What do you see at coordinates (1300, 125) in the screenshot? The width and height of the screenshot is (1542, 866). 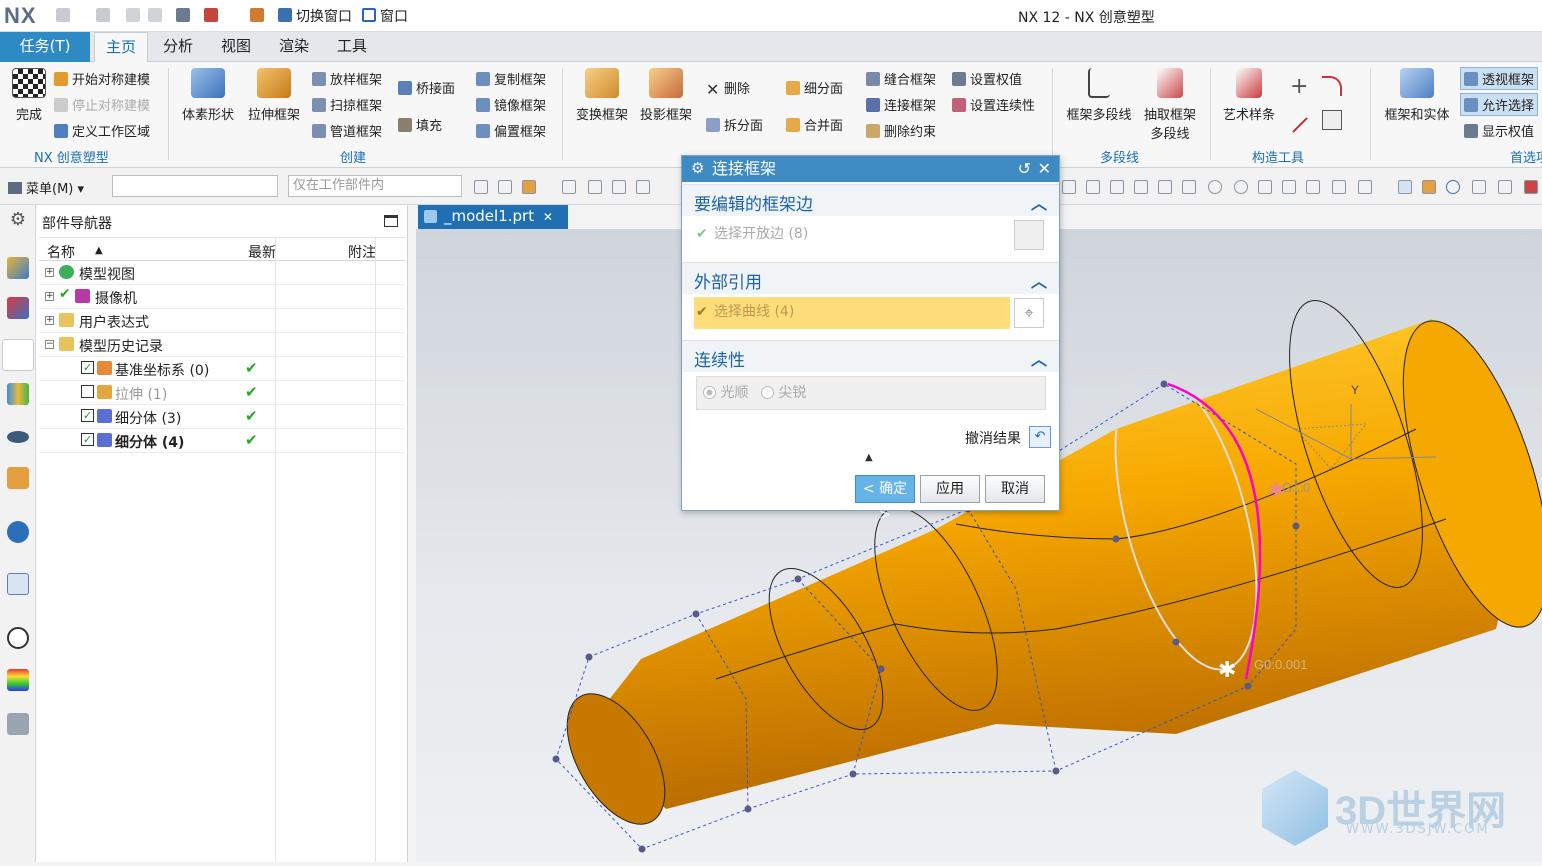 I see `line-icon` at bounding box center [1300, 125].